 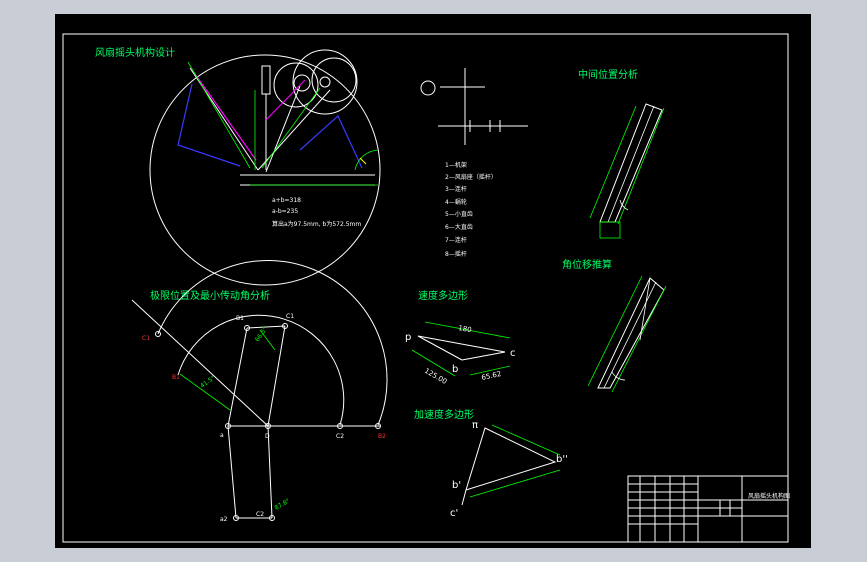 I want to click on vel-label-c: c, so click(x=513, y=353).